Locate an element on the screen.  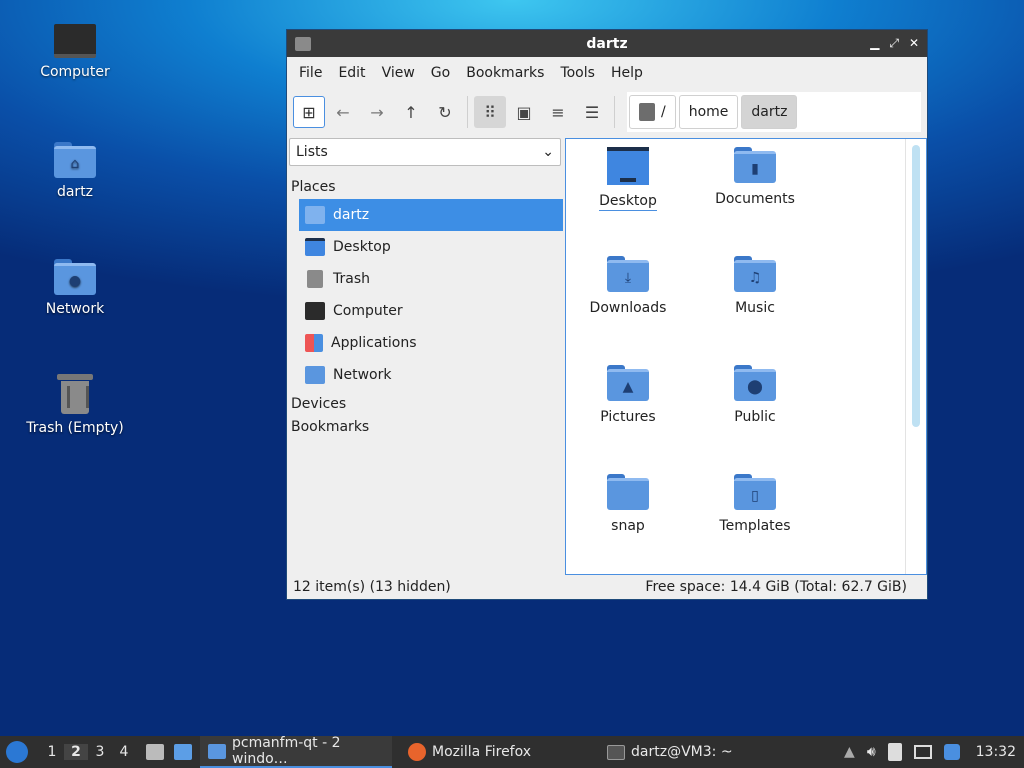
free-space: Free space: 14.4 GiB (Total: 62.7 GiB) is located at coordinates (776, 587).